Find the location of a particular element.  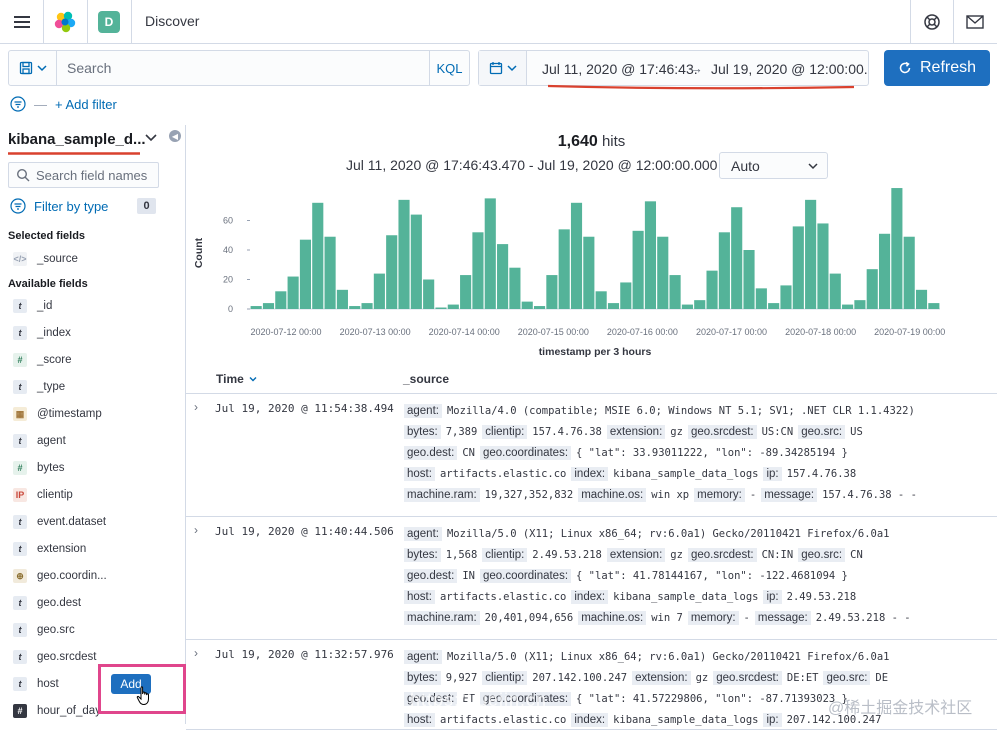

filter-by-type-button: Filter by type 0 is located at coordinates (83, 206).